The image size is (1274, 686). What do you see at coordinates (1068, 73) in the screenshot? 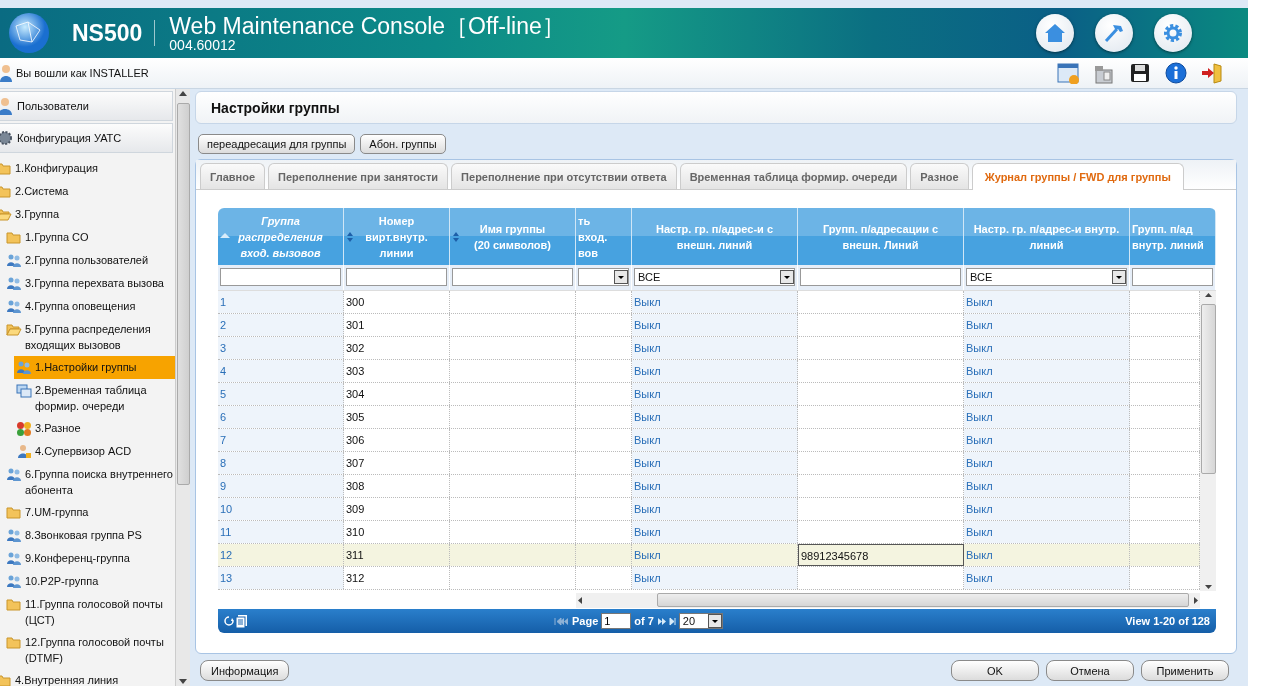
I see `calendar-icon` at bounding box center [1068, 73].